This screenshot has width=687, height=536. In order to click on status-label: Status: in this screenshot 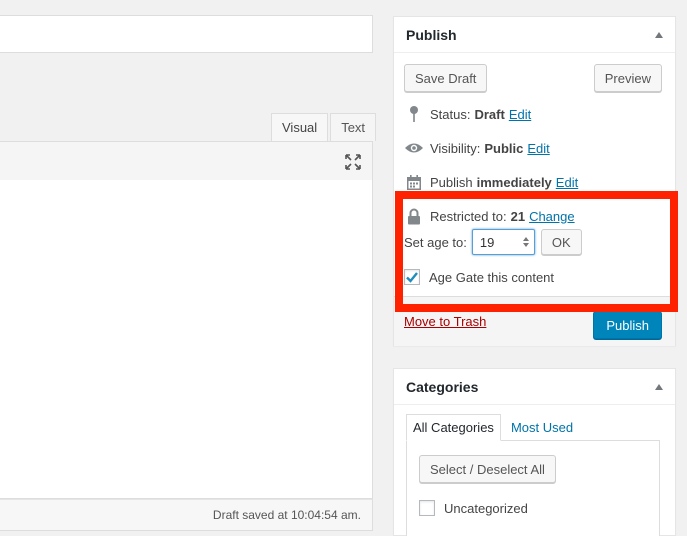, I will do `click(450, 114)`.